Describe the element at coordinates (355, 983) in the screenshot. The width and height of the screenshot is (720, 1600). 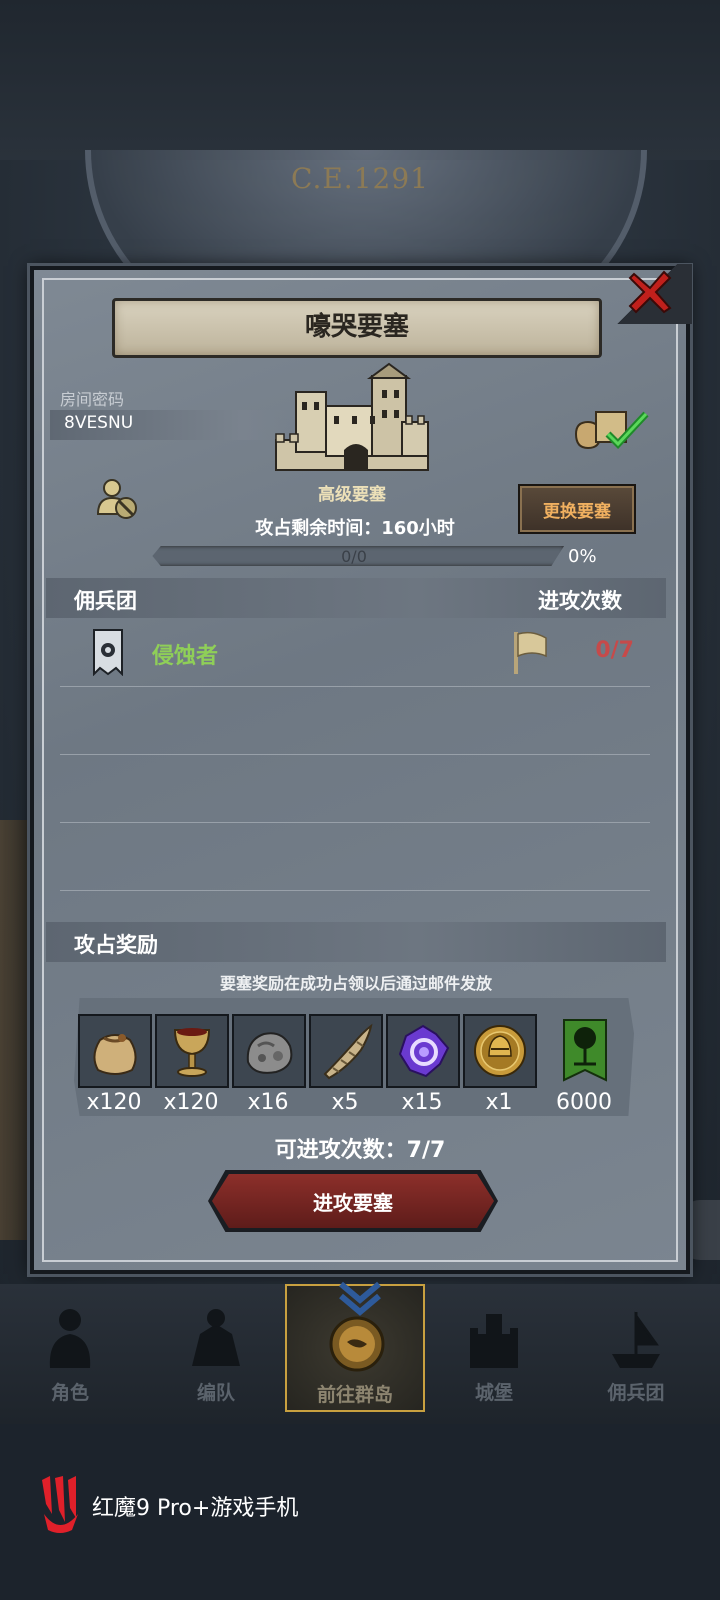
I see `rewards-note: 要塞奖励在成功占领以后通过邮件发放` at that location.